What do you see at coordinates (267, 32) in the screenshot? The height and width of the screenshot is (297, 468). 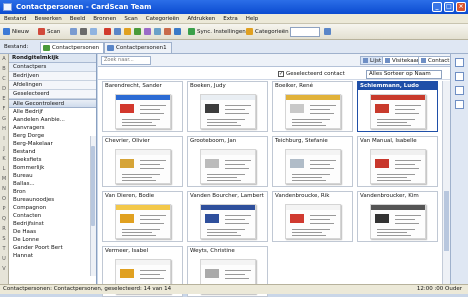 I see `categories-button: Categorieën` at bounding box center [267, 32].